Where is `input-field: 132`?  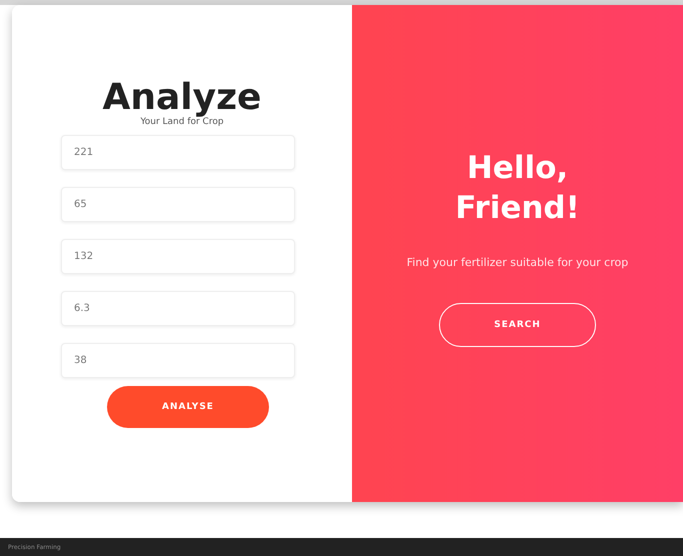
input-field: 132 is located at coordinates (178, 256).